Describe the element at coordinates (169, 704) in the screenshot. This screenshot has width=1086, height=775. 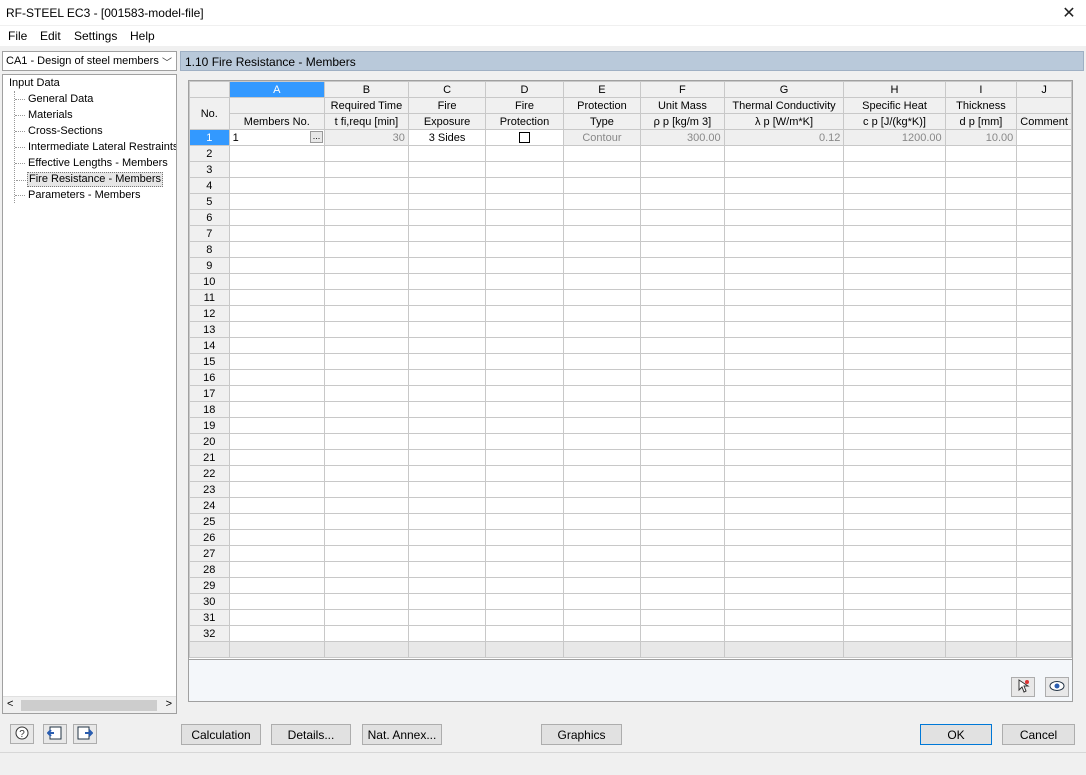
I see `scroll-right-icon: >` at that location.